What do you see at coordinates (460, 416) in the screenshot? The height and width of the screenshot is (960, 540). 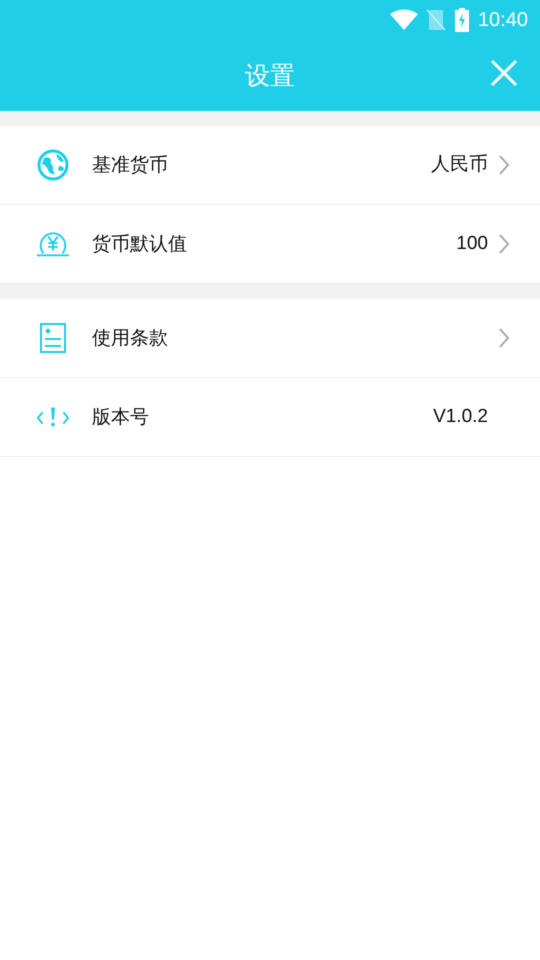 I see `row-value: V1.0.2` at bounding box center [460, 416].